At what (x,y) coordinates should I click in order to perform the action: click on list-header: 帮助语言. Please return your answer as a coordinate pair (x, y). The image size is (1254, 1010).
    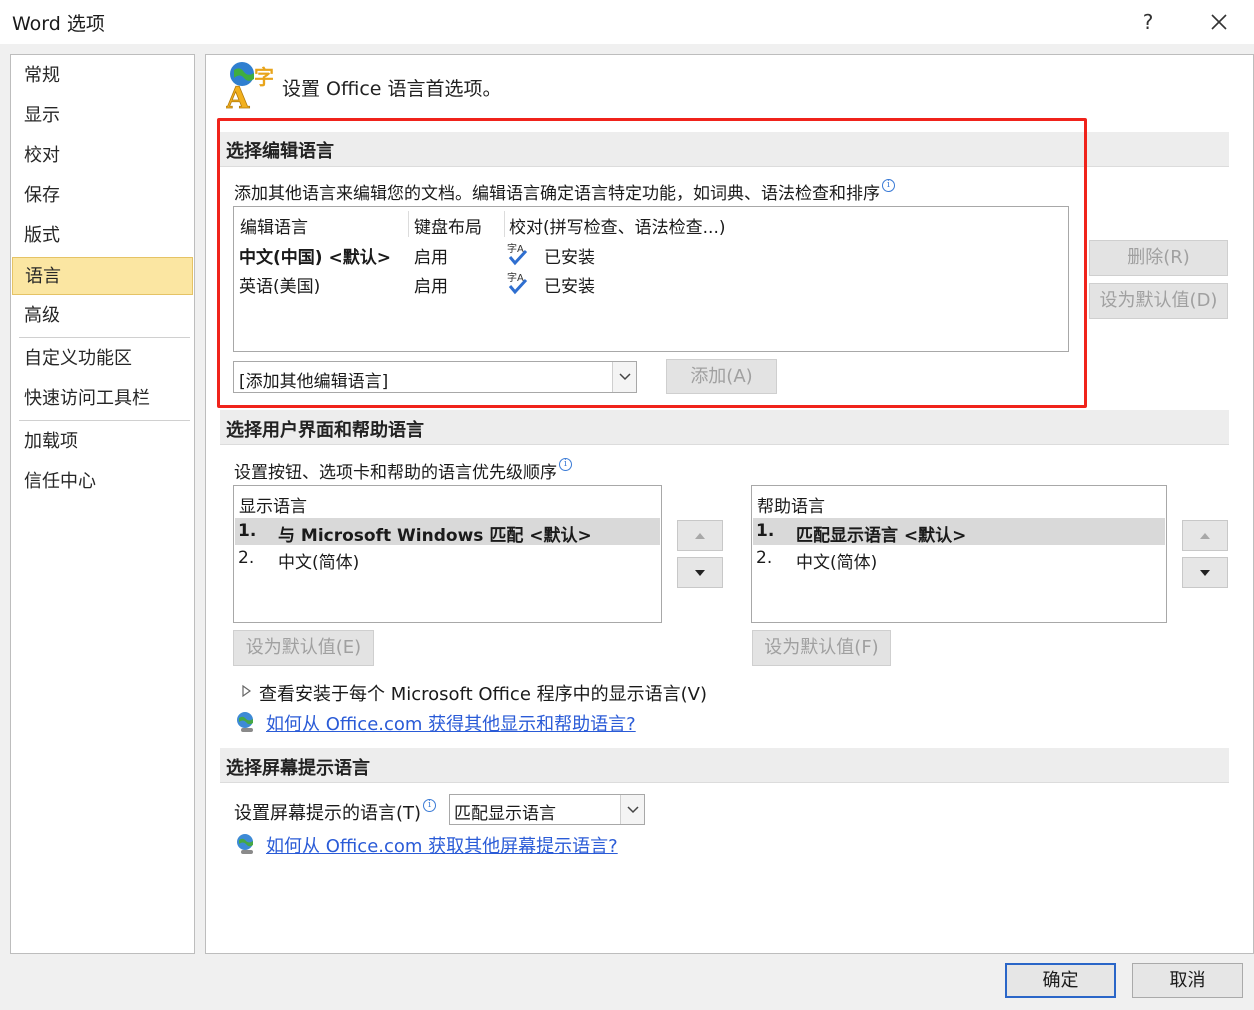
    Looking at the image, I should click on (791, 507).